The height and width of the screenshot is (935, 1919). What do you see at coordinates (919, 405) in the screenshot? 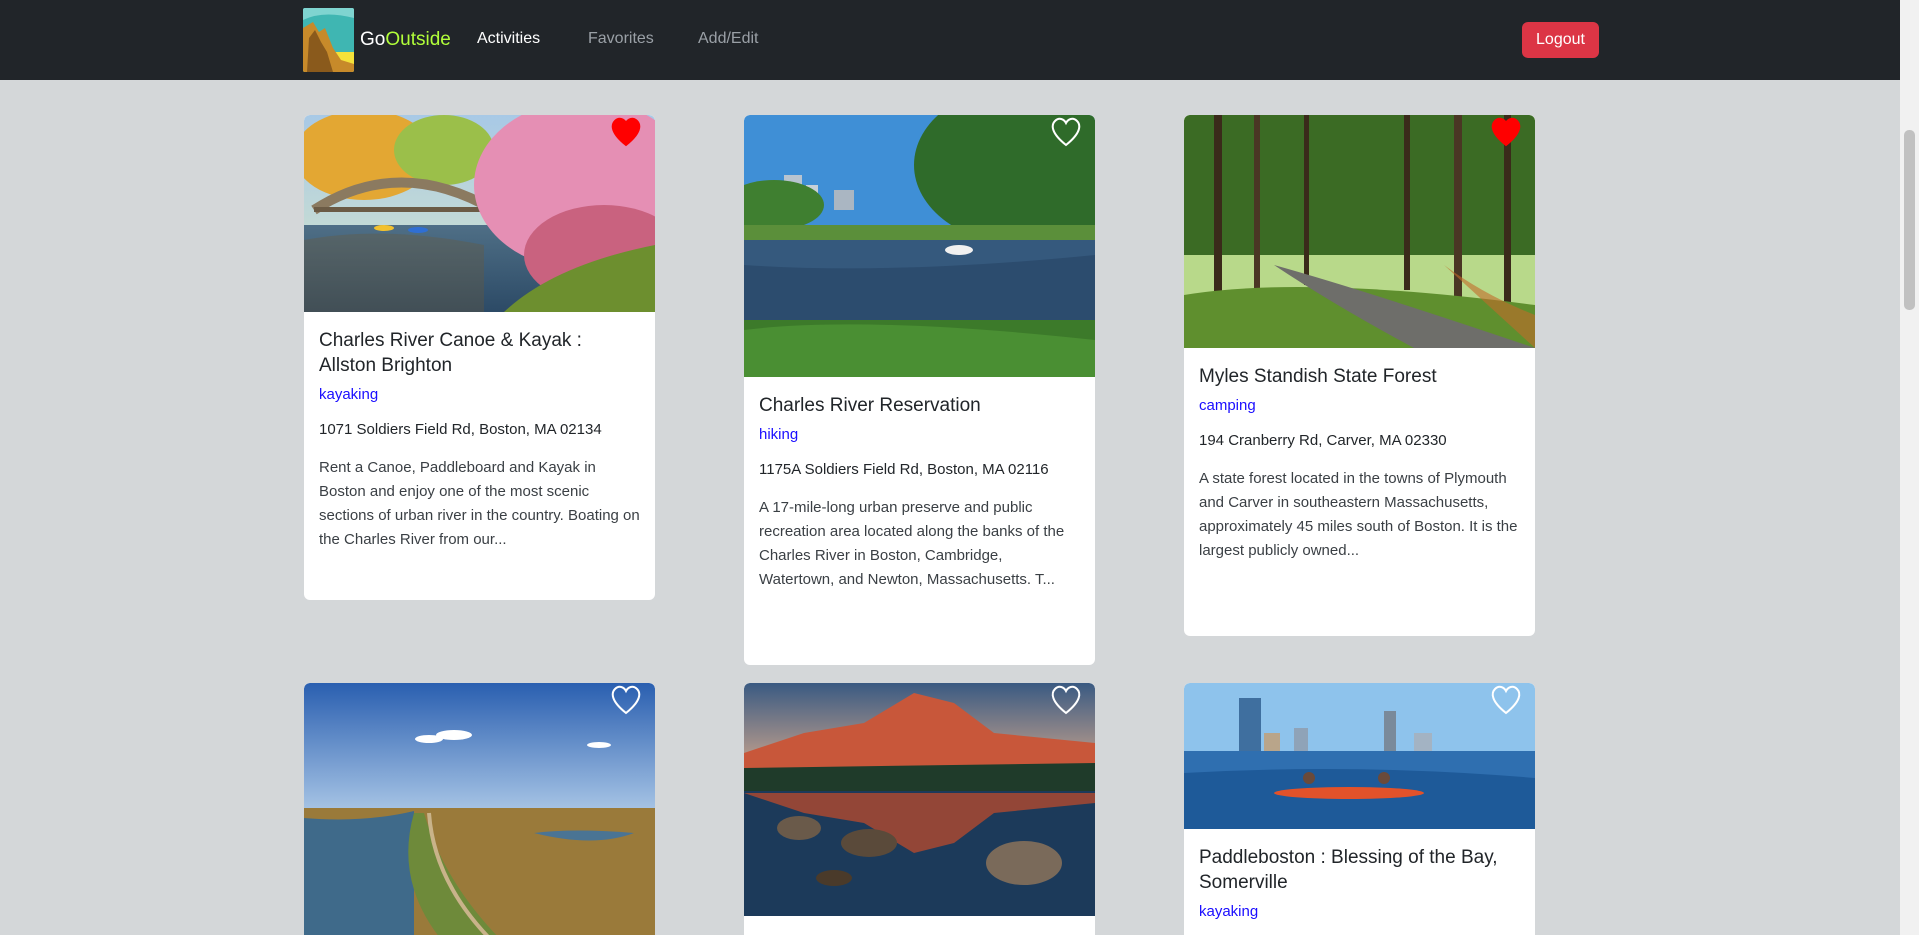
I see `card-title: Charles River Reservation` at bounding box center [919, 405].